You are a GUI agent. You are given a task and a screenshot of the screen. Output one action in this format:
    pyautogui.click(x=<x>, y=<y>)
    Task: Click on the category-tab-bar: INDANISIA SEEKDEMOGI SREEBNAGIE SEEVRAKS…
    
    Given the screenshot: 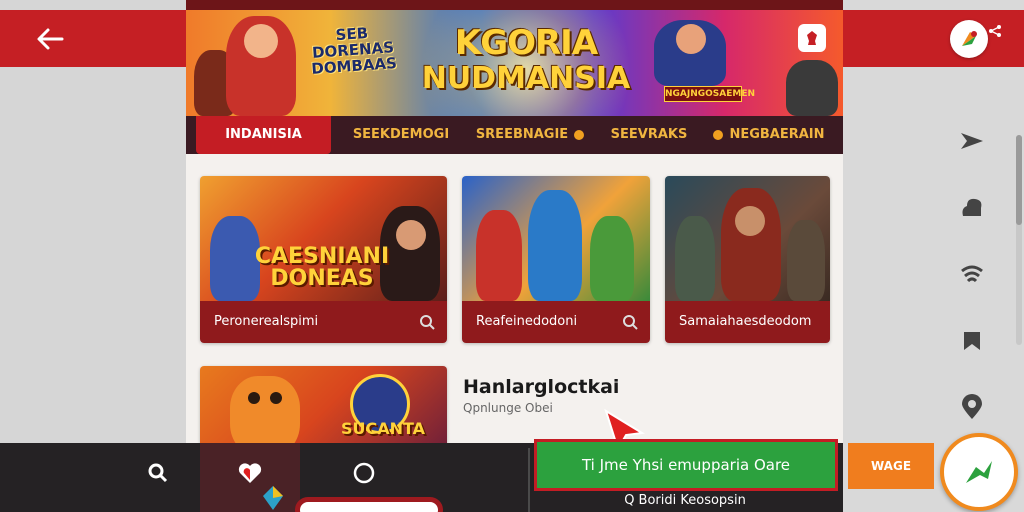 What is the action you would take?
    pyautogui.click(x=514, y=135)
    